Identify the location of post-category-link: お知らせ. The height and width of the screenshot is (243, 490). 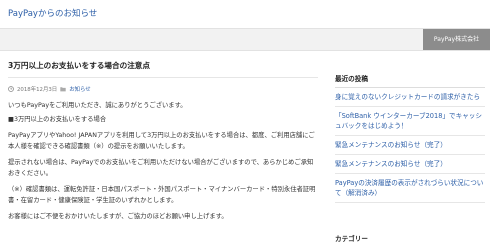
(79, 89).